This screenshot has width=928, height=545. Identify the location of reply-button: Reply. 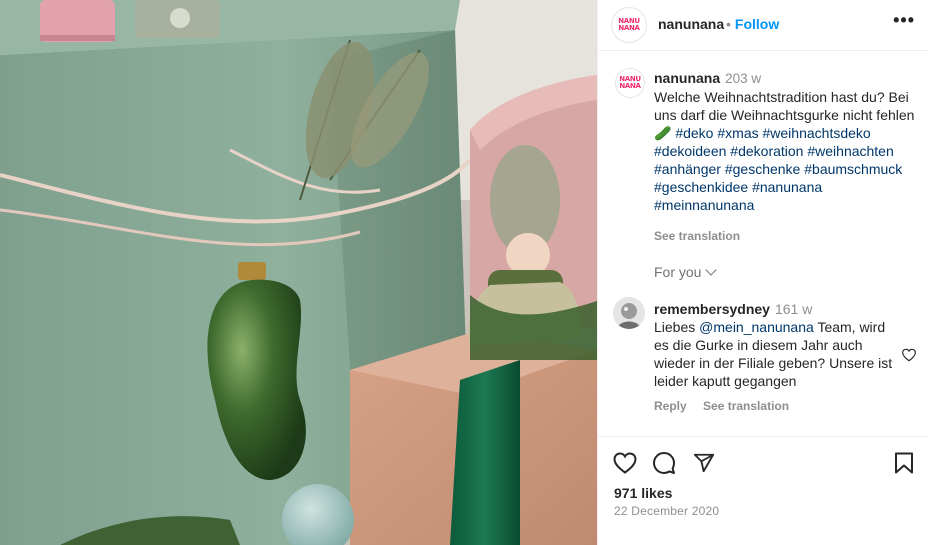
(670, 406).